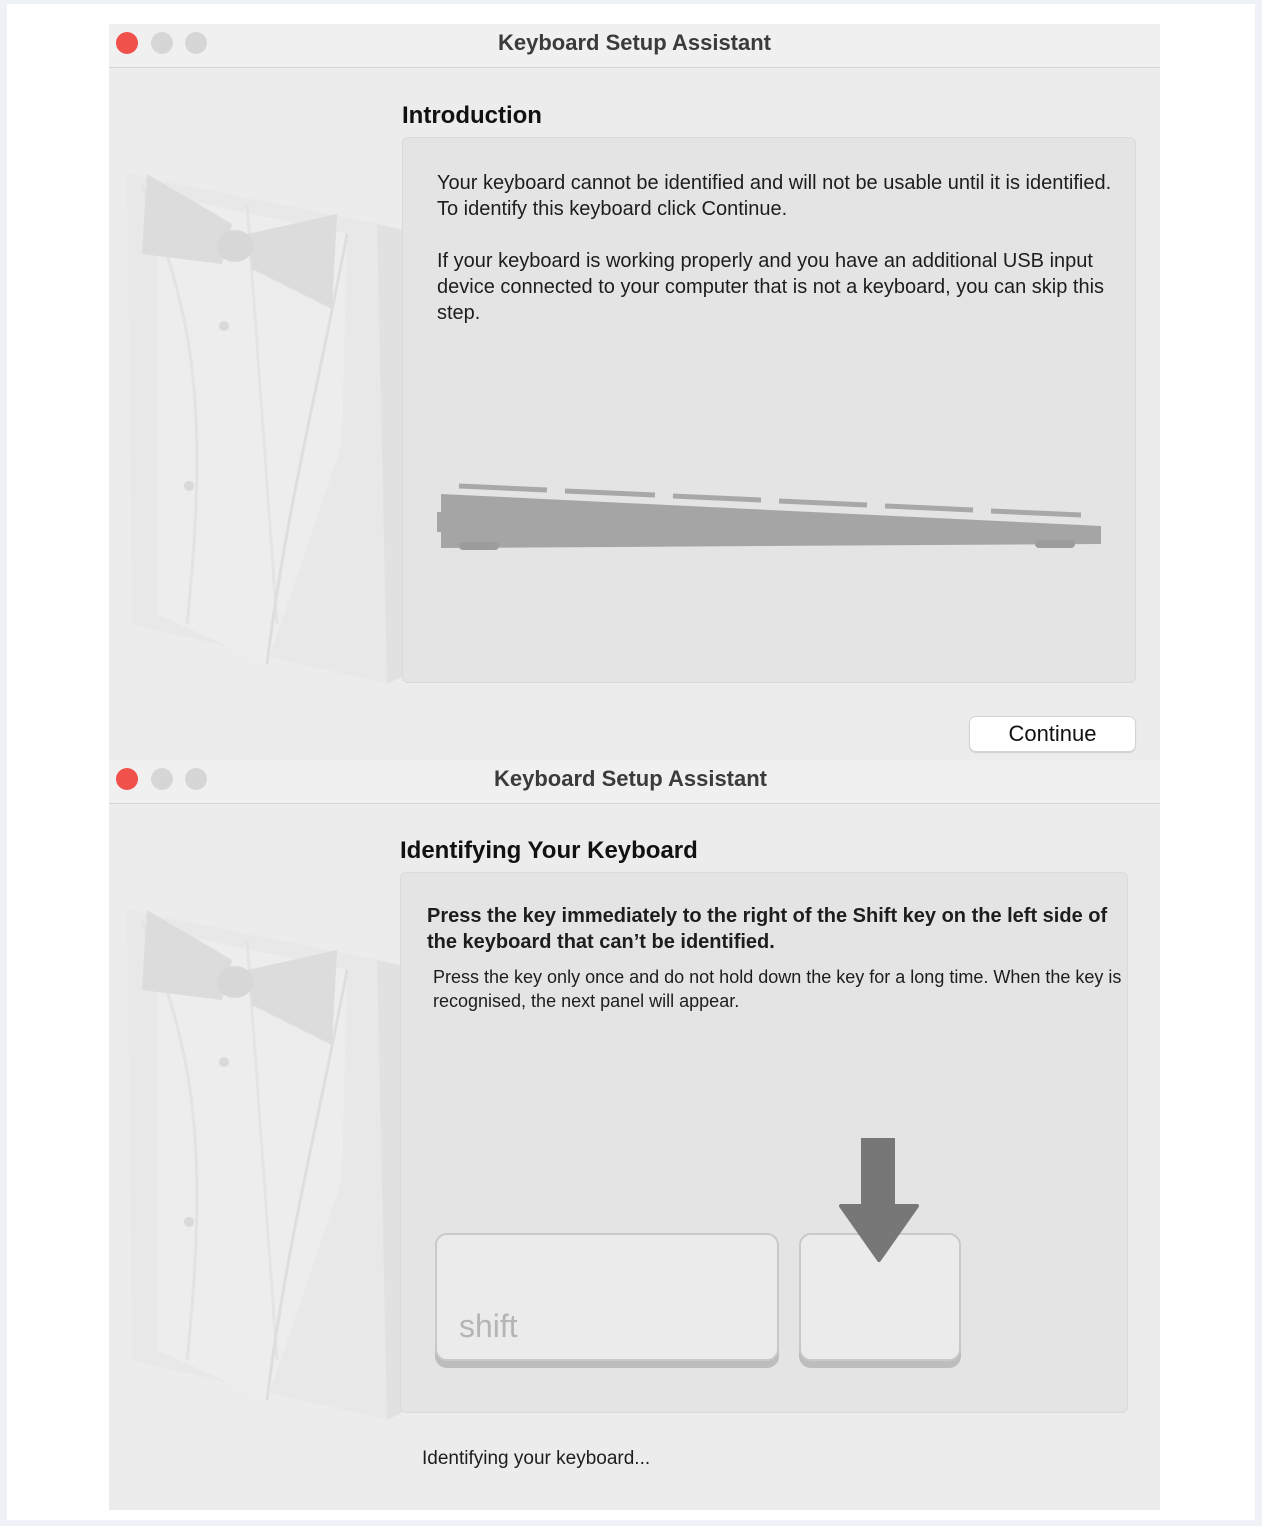  Describe the element at coordinates (1052, 734) in the screenshot. I see `continue-button: Continue` at that location.